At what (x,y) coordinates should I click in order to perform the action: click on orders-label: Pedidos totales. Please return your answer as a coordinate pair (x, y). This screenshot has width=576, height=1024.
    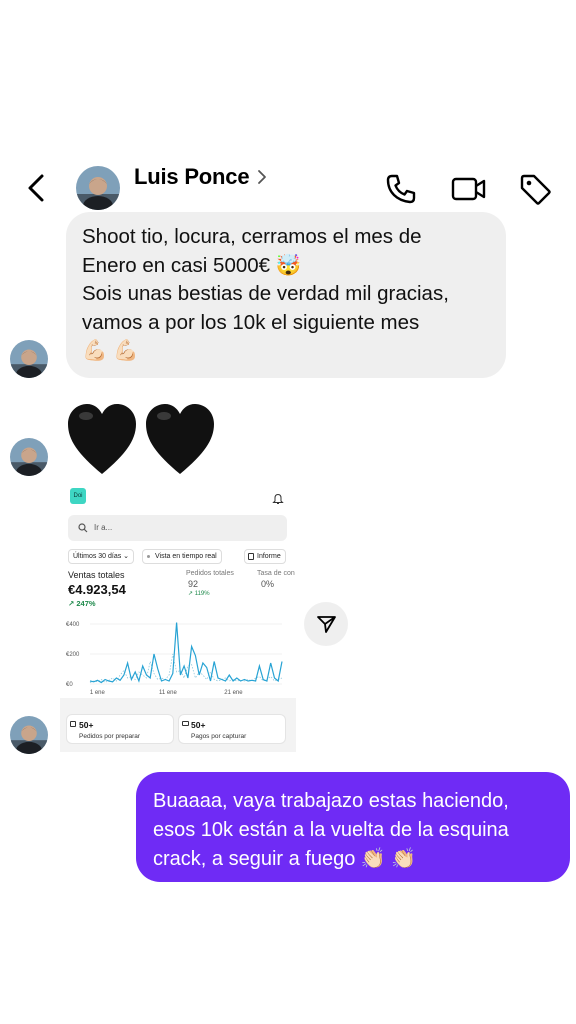
    Looking at the image, I should click on (210, 573).